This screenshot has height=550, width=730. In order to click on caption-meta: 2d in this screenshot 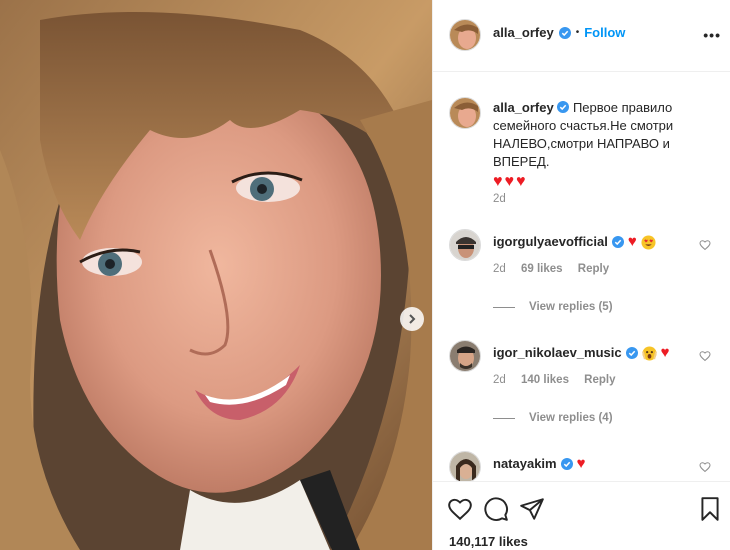, I will do `click(505, 199)`.